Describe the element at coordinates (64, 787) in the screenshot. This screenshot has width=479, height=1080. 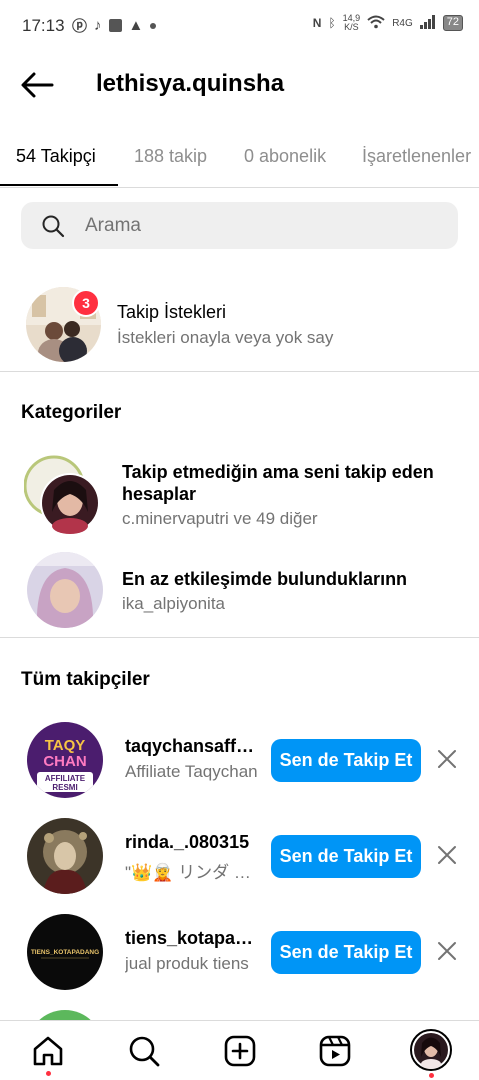
I see `svg-text: RESMI` at that location.